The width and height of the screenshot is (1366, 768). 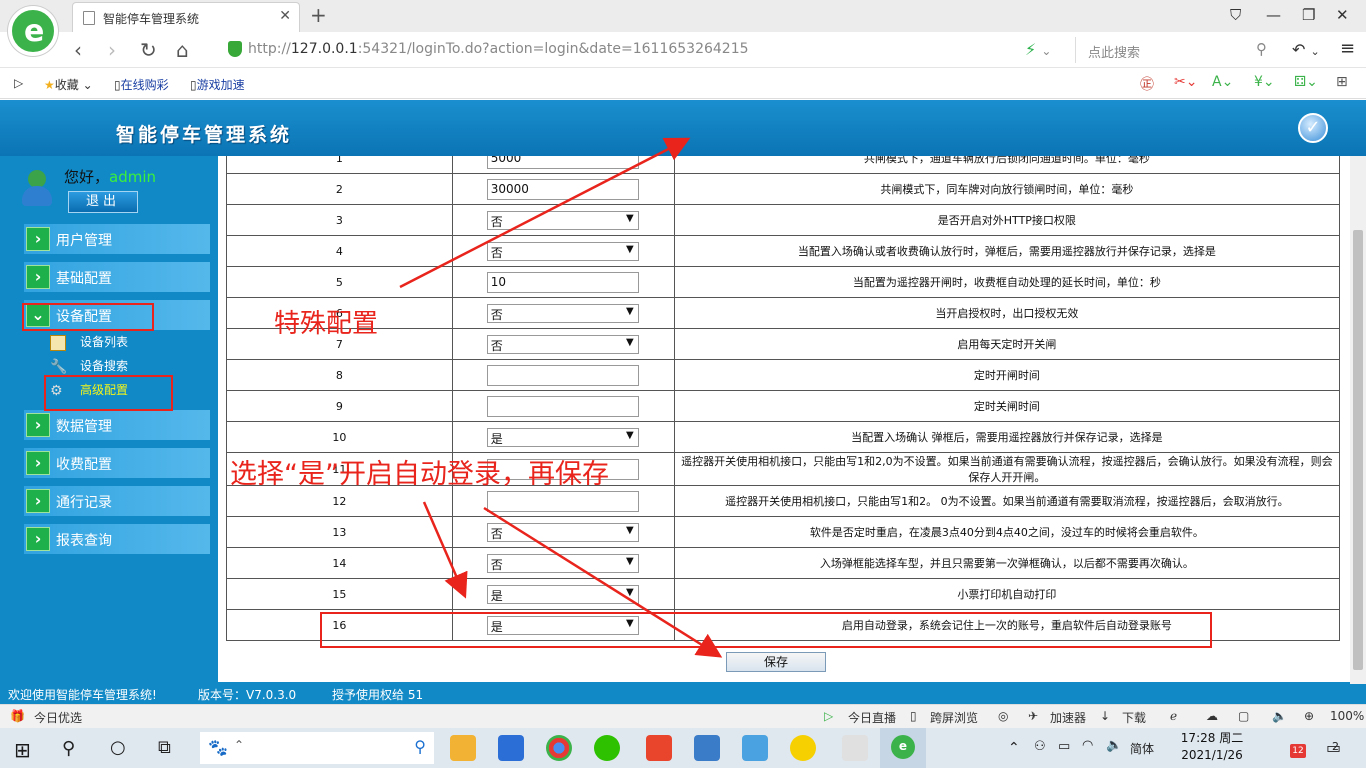 I want to click on arrow-to-select, so click(x=445, y=550).